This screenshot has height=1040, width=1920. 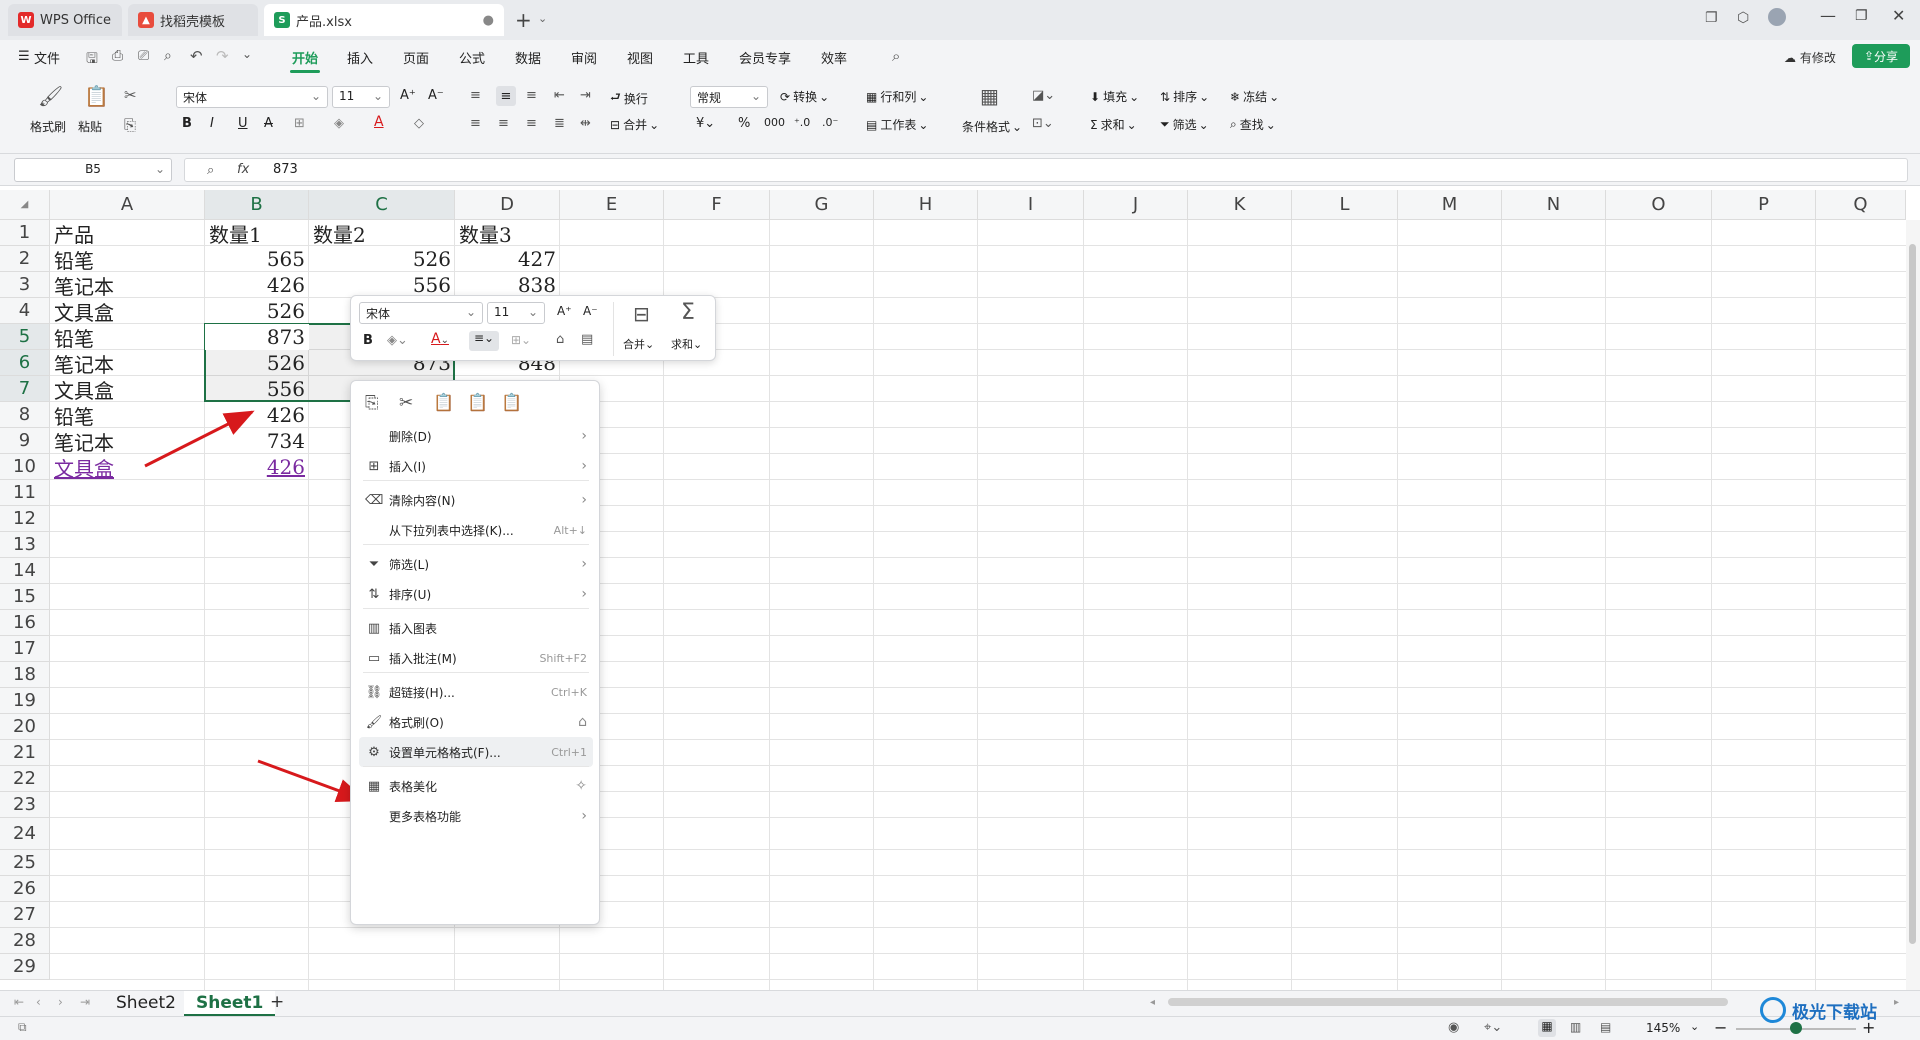 What do you see at coordinates (476, 658) in the screenshot?
I see `context-menu-item: ▭ 插入批注(M) Shift+F2` at bounding box center [476, 658].